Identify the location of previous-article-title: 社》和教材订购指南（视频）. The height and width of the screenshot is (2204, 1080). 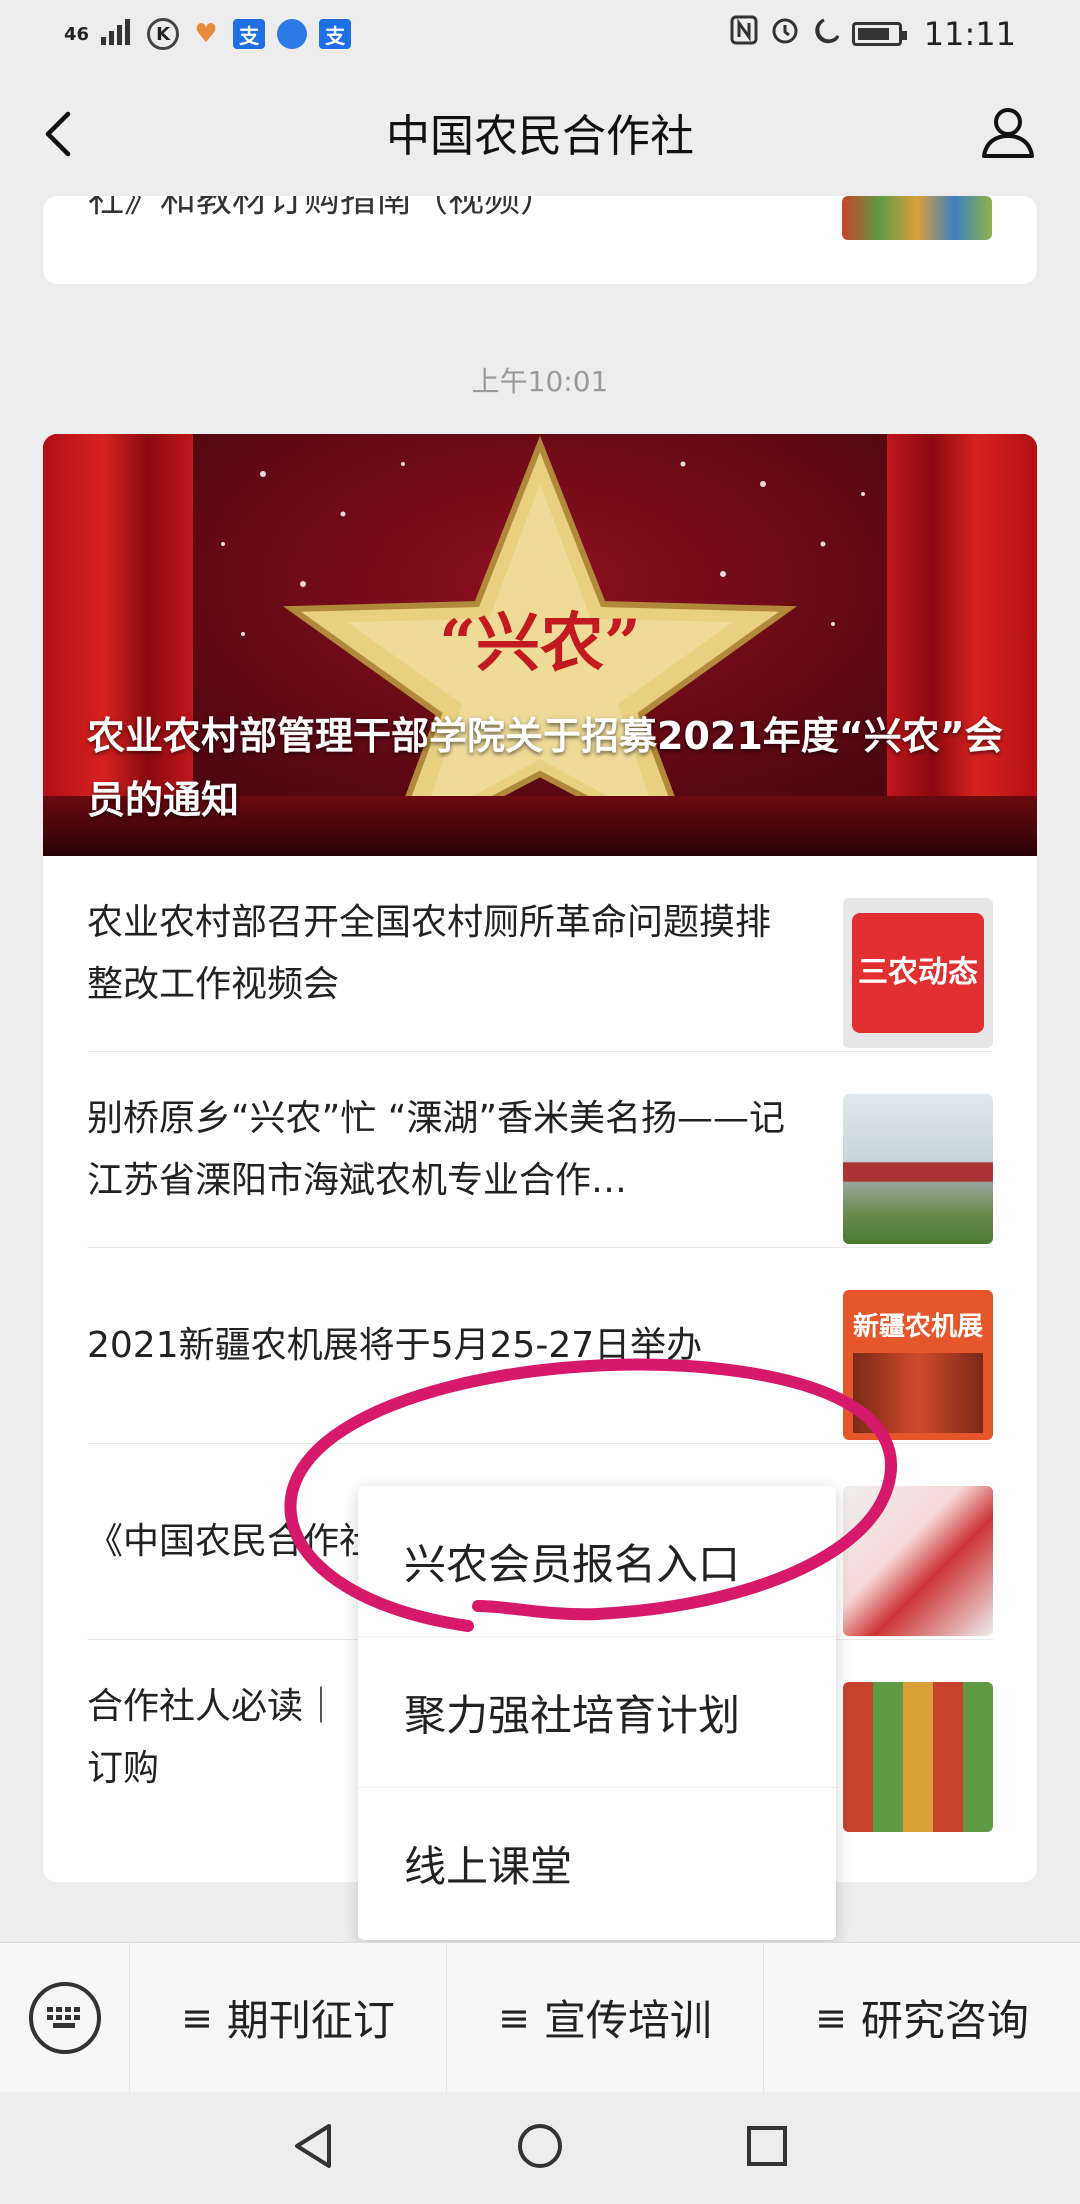
(322, 208).